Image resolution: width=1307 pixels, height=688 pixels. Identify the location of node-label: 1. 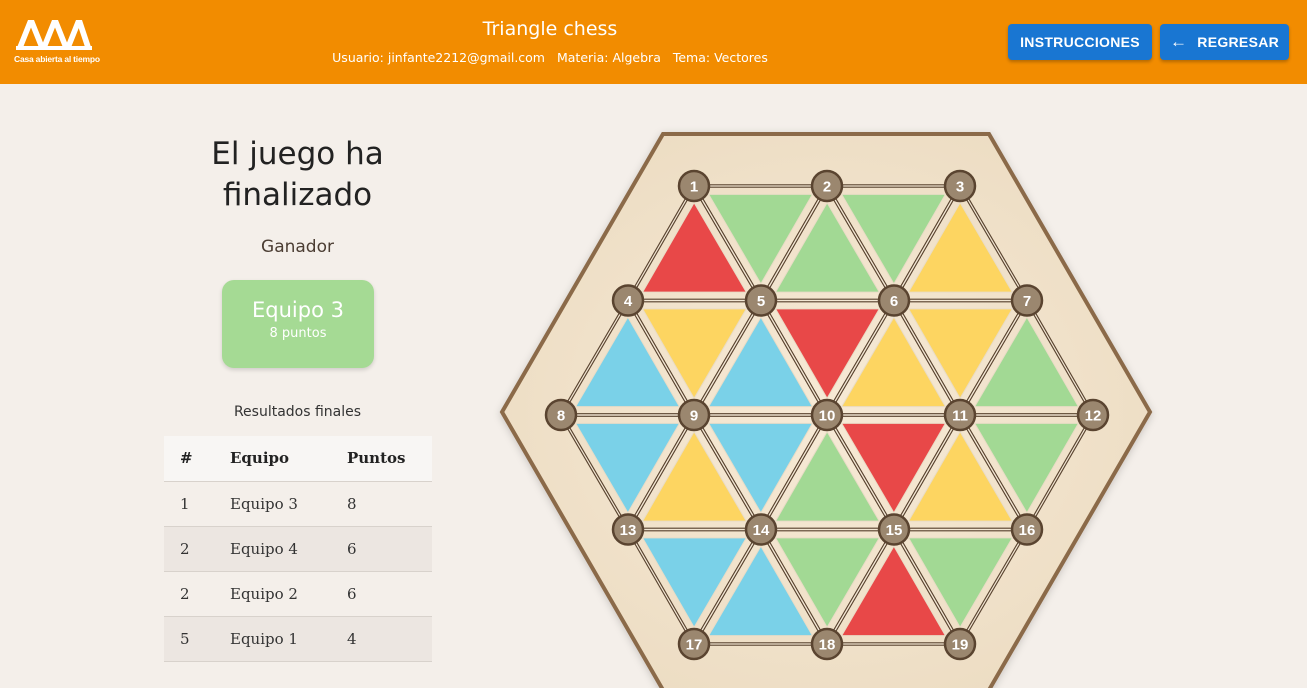
(694, 187).